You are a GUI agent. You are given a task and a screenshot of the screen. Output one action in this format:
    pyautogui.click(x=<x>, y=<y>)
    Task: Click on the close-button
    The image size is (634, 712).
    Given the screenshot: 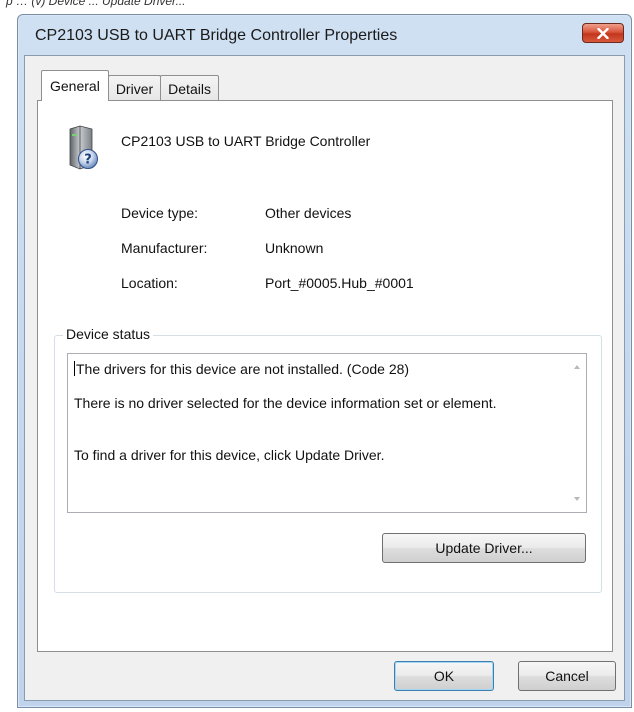 What is the action you would take?
    pyautogui.click(x=603, y=33)
    